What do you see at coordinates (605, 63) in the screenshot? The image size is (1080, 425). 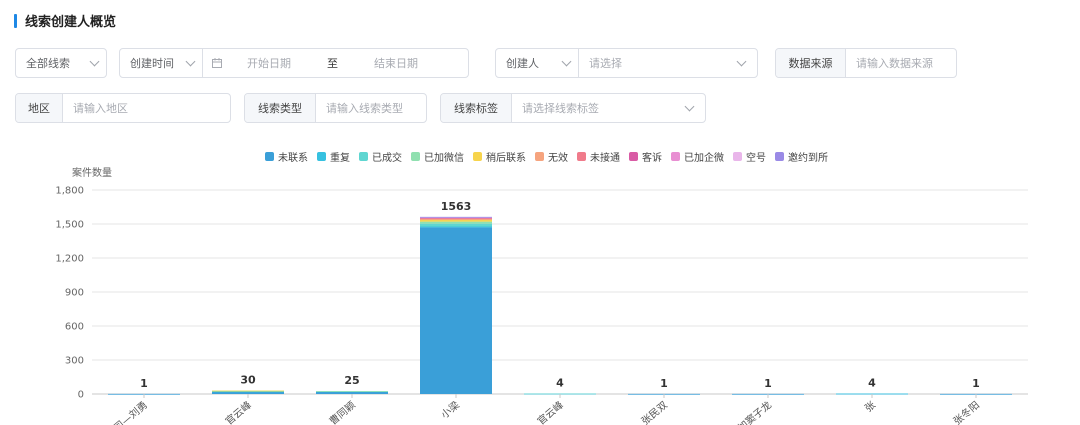 I see `creator-placeholder: 请选择` at bounding box center [605, 63].